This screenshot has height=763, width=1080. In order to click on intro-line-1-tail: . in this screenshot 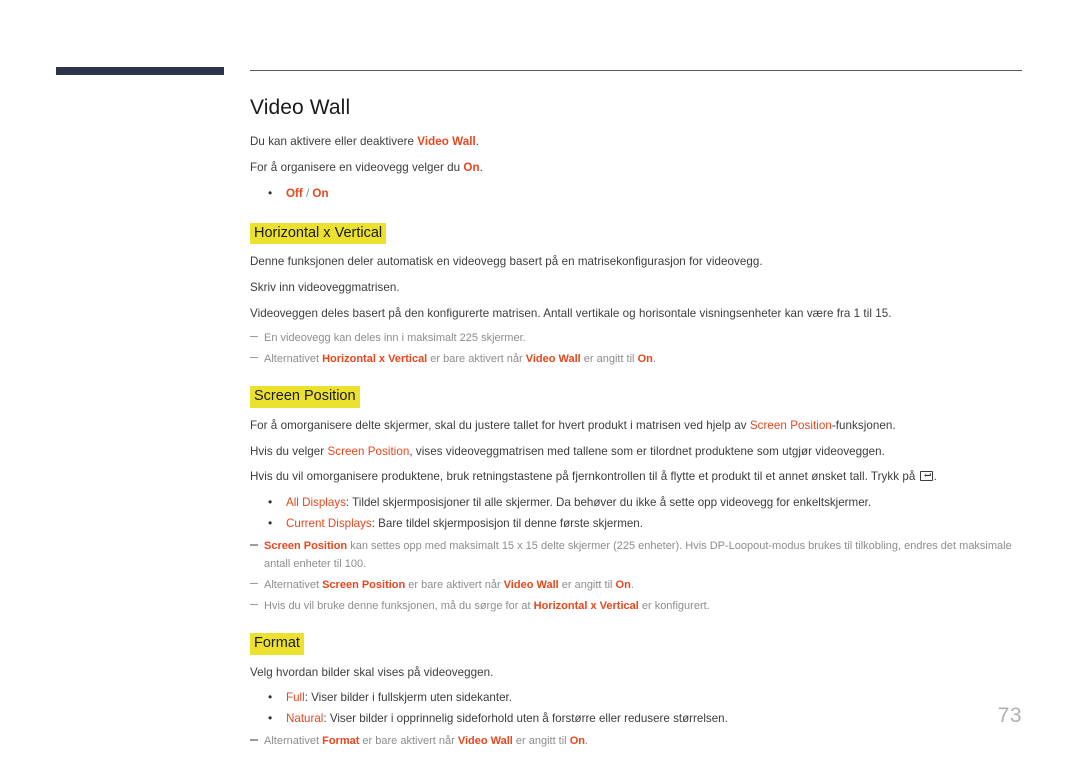, I will do `click(477, 142)`.